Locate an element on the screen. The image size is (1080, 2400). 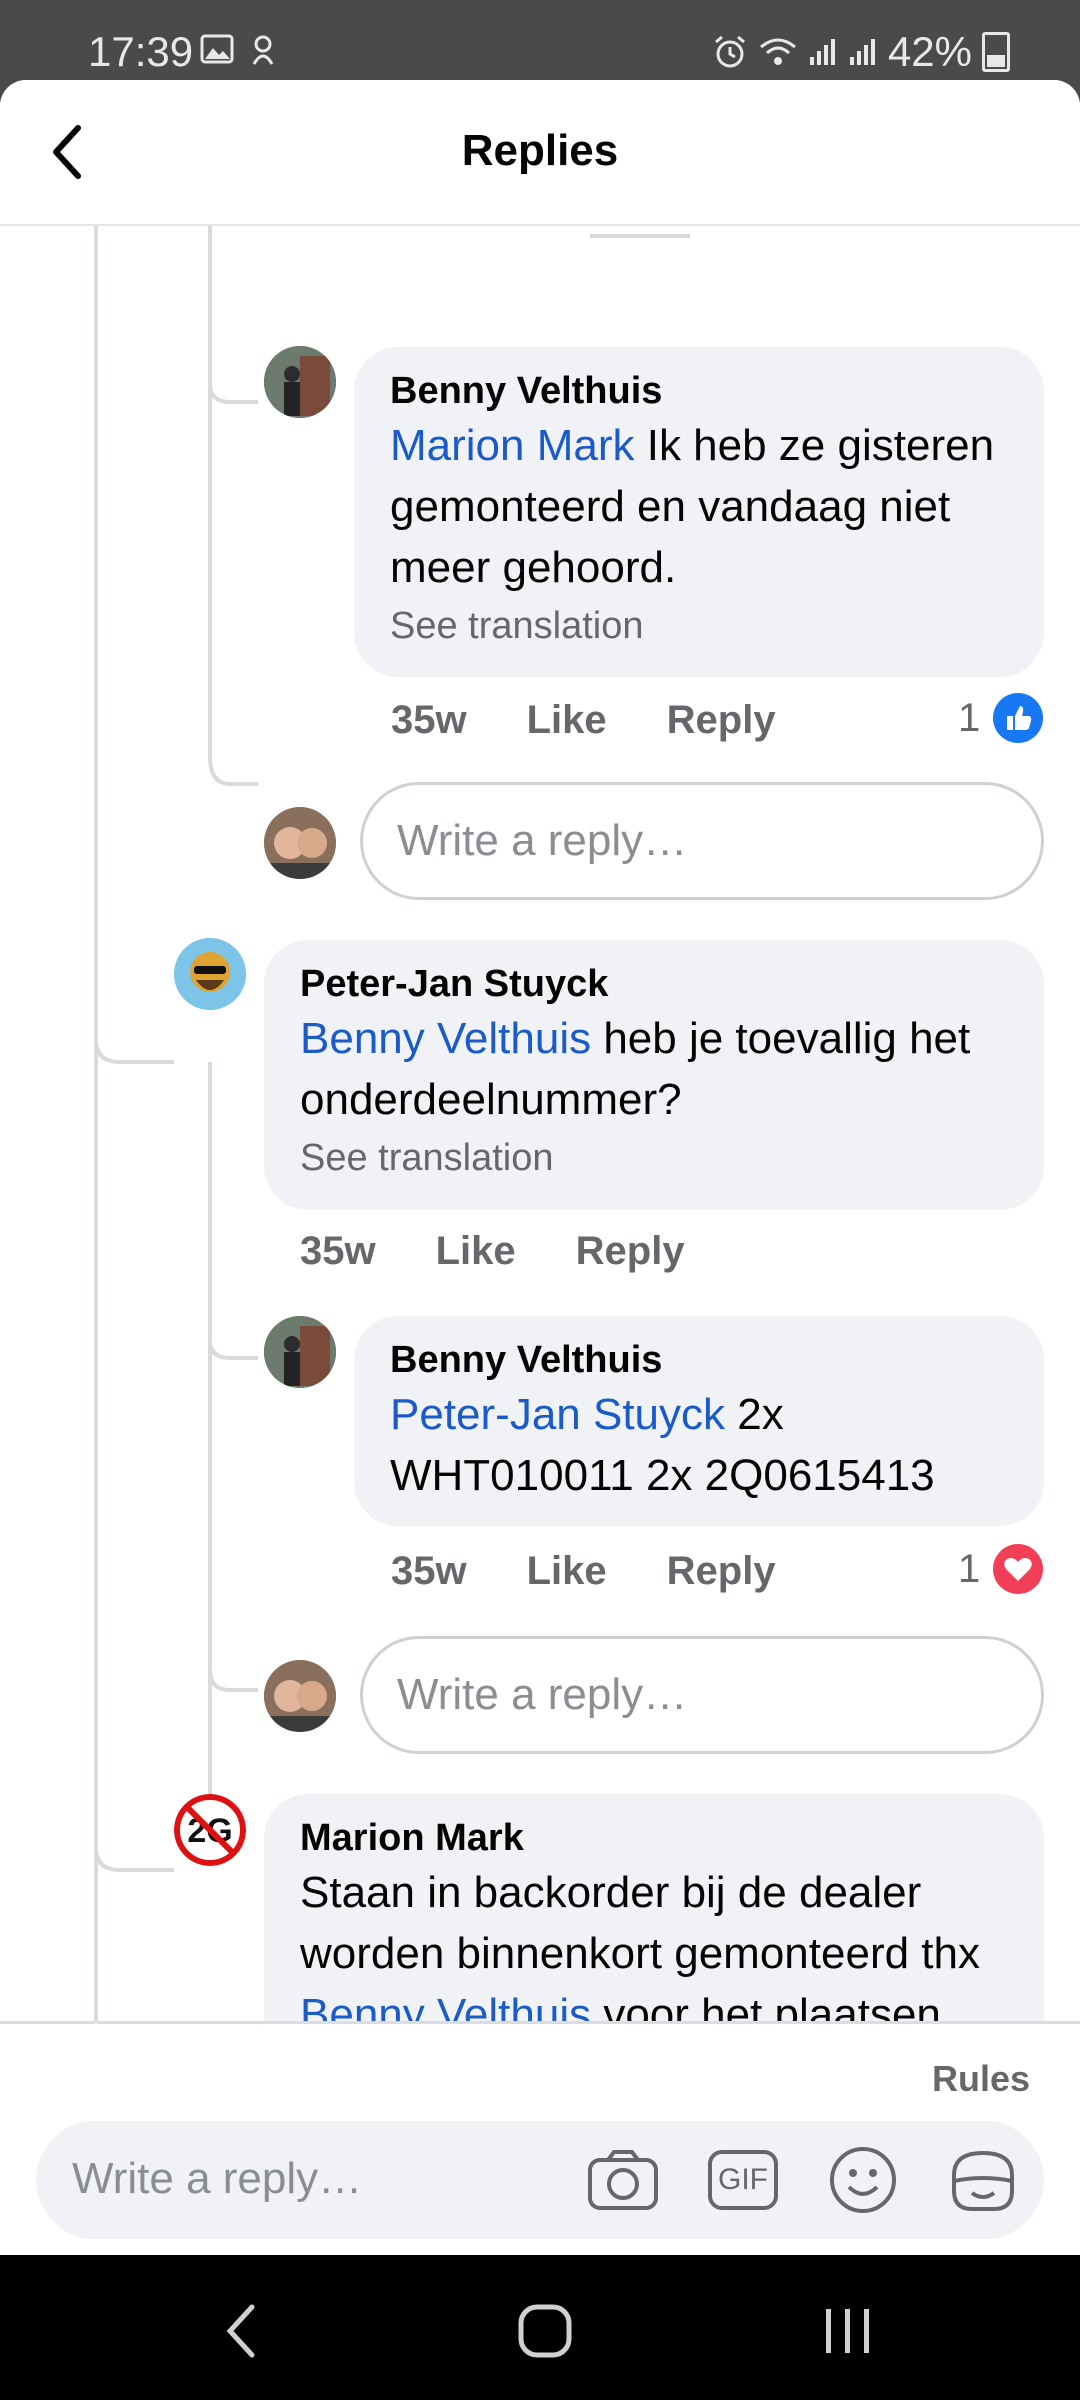
comment-composer: Write a reply… GIF is located at coordinates (540, 2180).